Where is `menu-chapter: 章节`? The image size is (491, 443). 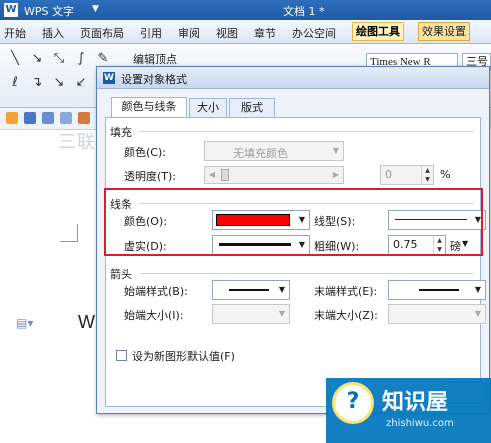
menu-chapter: 章节 is located at coordinates (265, 33).